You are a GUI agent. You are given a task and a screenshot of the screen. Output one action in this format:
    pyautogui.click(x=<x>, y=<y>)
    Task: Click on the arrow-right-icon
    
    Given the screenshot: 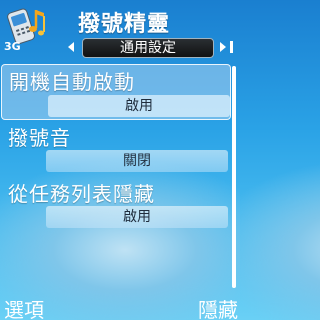 What is the action you would take?
    pyautogui.click(x=223, y=47)
    